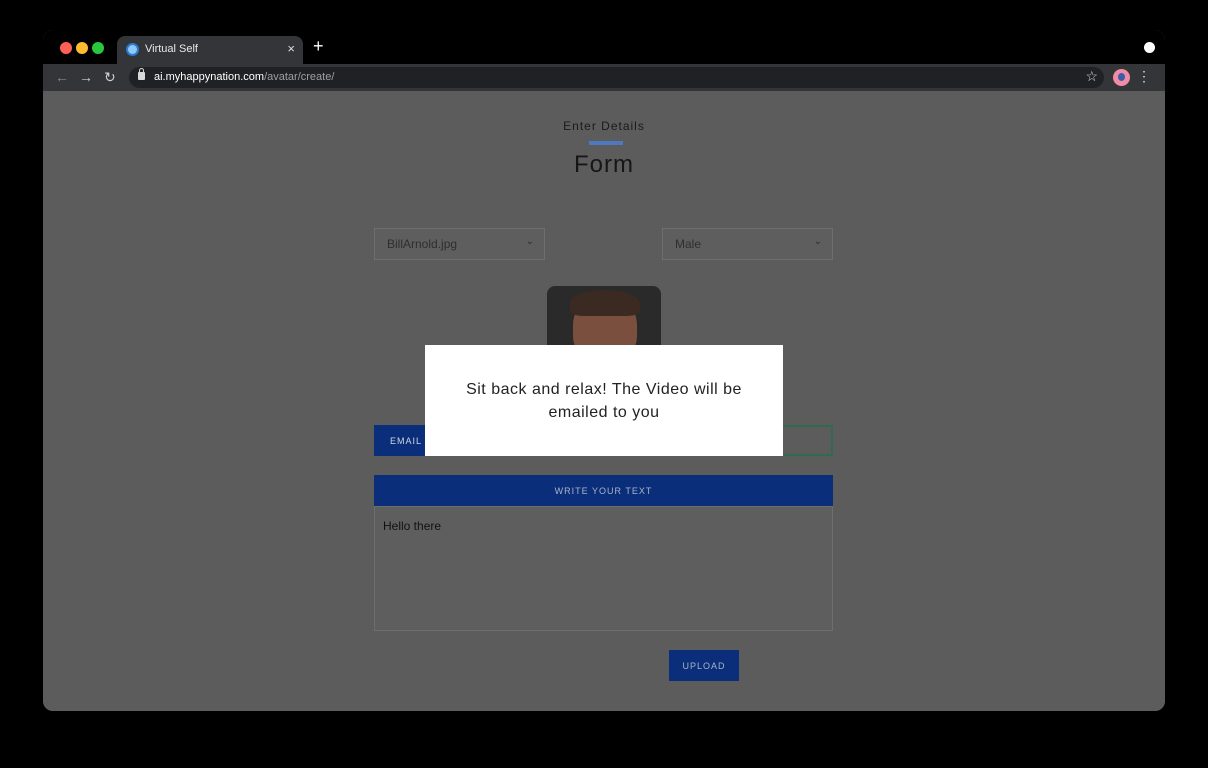  Describe the element at coordinates (422, 244) in the screenshot. I see `image-select-value: BillArnold.jpg` at that location.